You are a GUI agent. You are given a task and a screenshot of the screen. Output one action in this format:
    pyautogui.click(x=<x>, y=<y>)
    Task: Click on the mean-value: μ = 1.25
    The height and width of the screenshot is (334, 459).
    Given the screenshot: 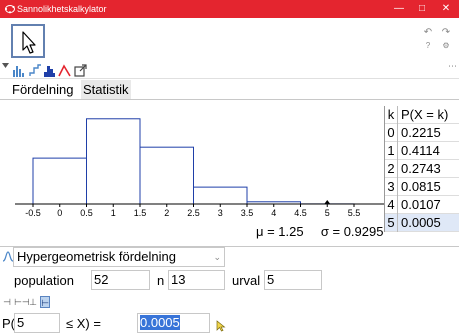 What is the action you would take?
    pyautogui.click(x=280, y=231)
    